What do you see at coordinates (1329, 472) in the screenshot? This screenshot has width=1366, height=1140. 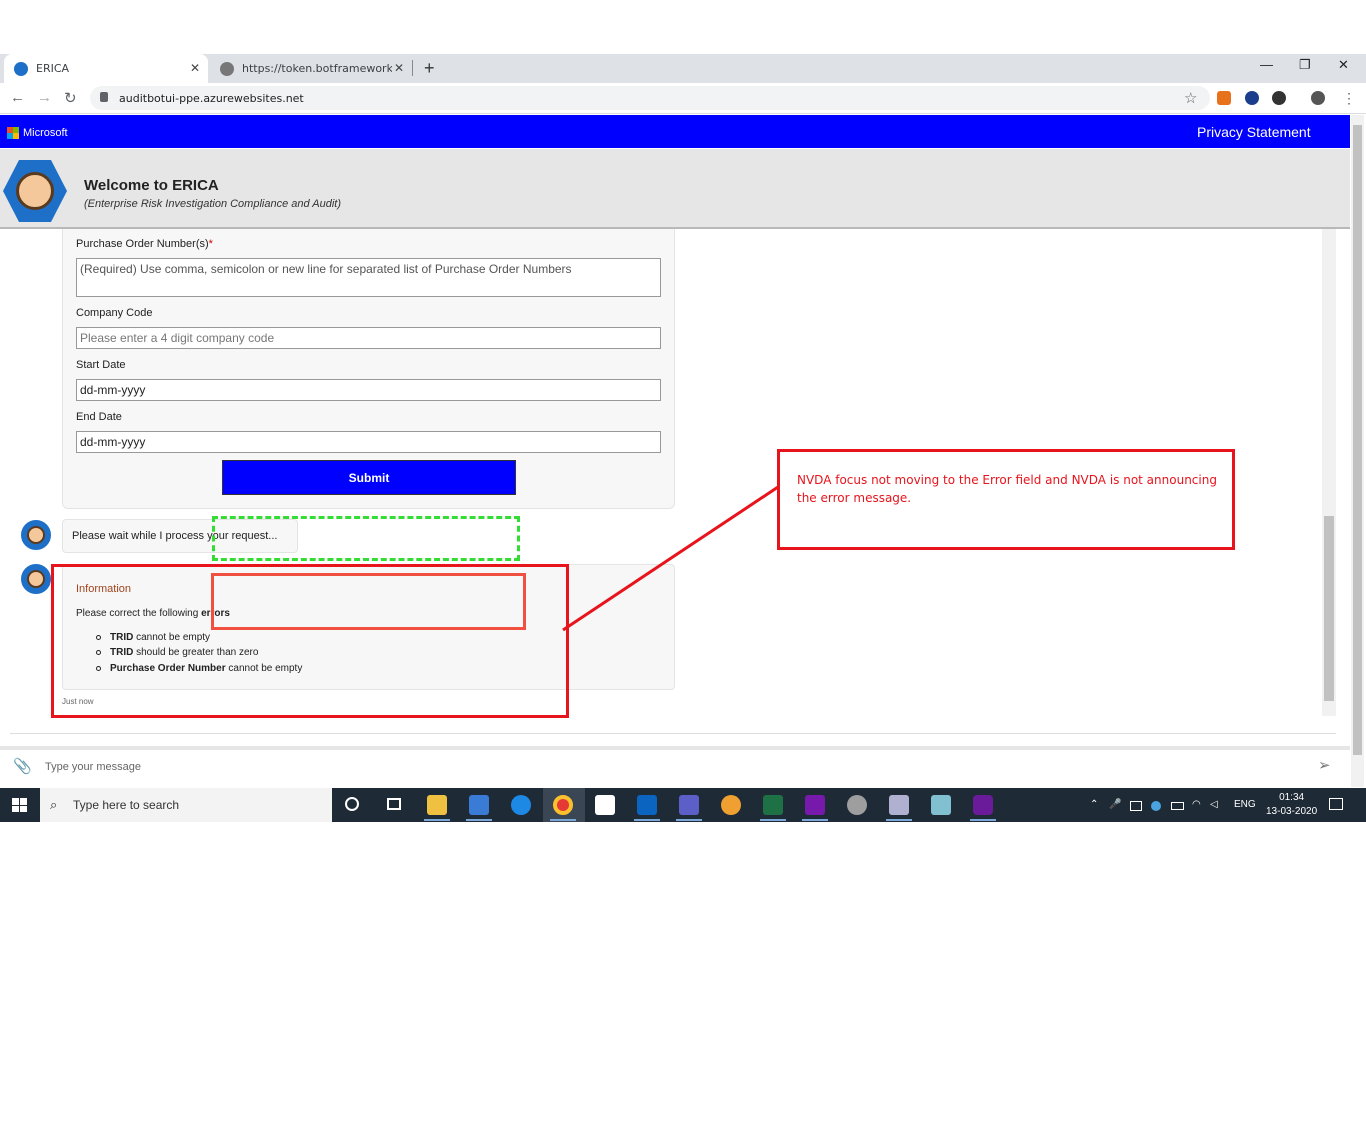 I see `chat-scrollbar` at bounding box center [1329, 472].